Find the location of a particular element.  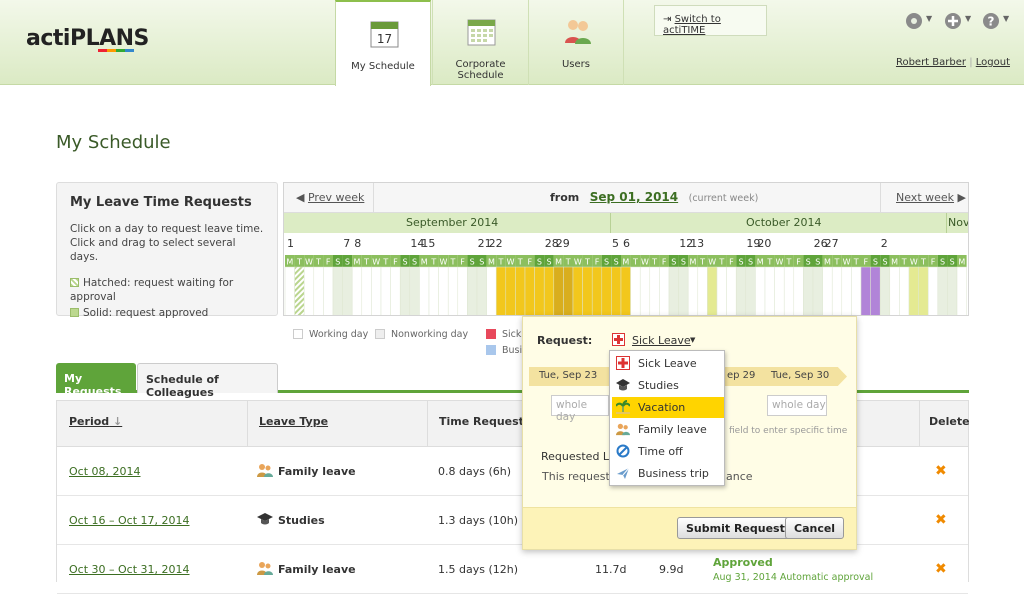

from-date-link: Sep 01, 2014 is located at coordinates (634, 197).